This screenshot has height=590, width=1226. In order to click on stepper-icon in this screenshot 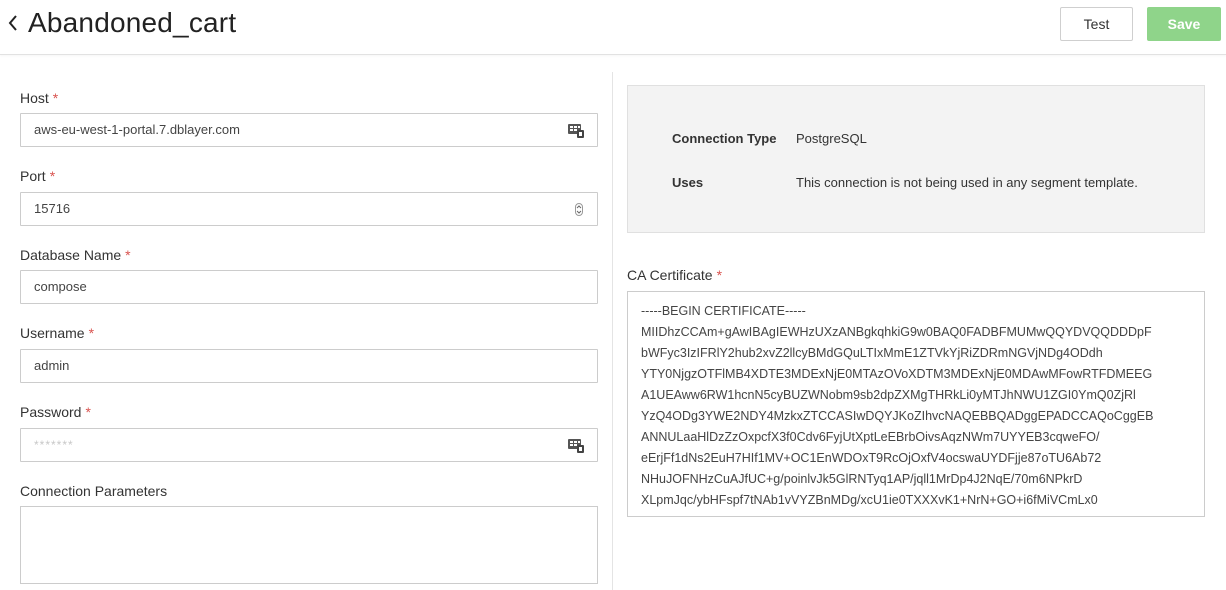, I will do `click(579, 209)`.